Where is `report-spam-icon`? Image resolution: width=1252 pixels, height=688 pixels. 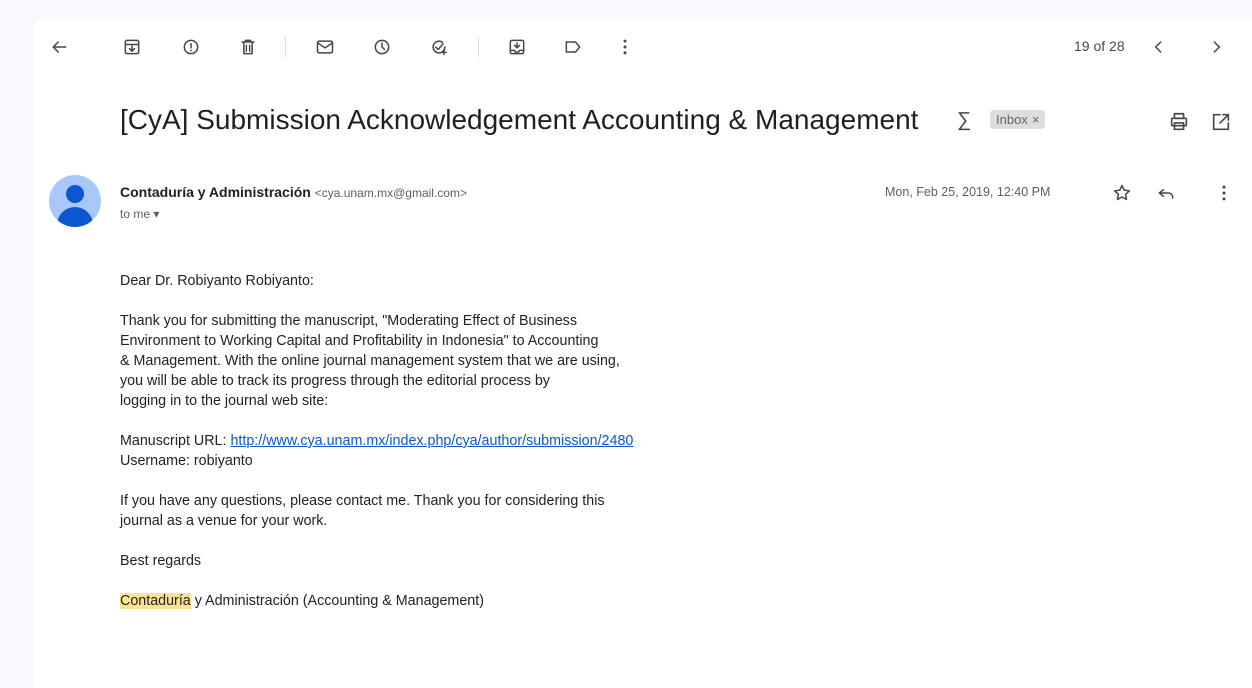 report-spam-icon is located at coordinates (191, 47).